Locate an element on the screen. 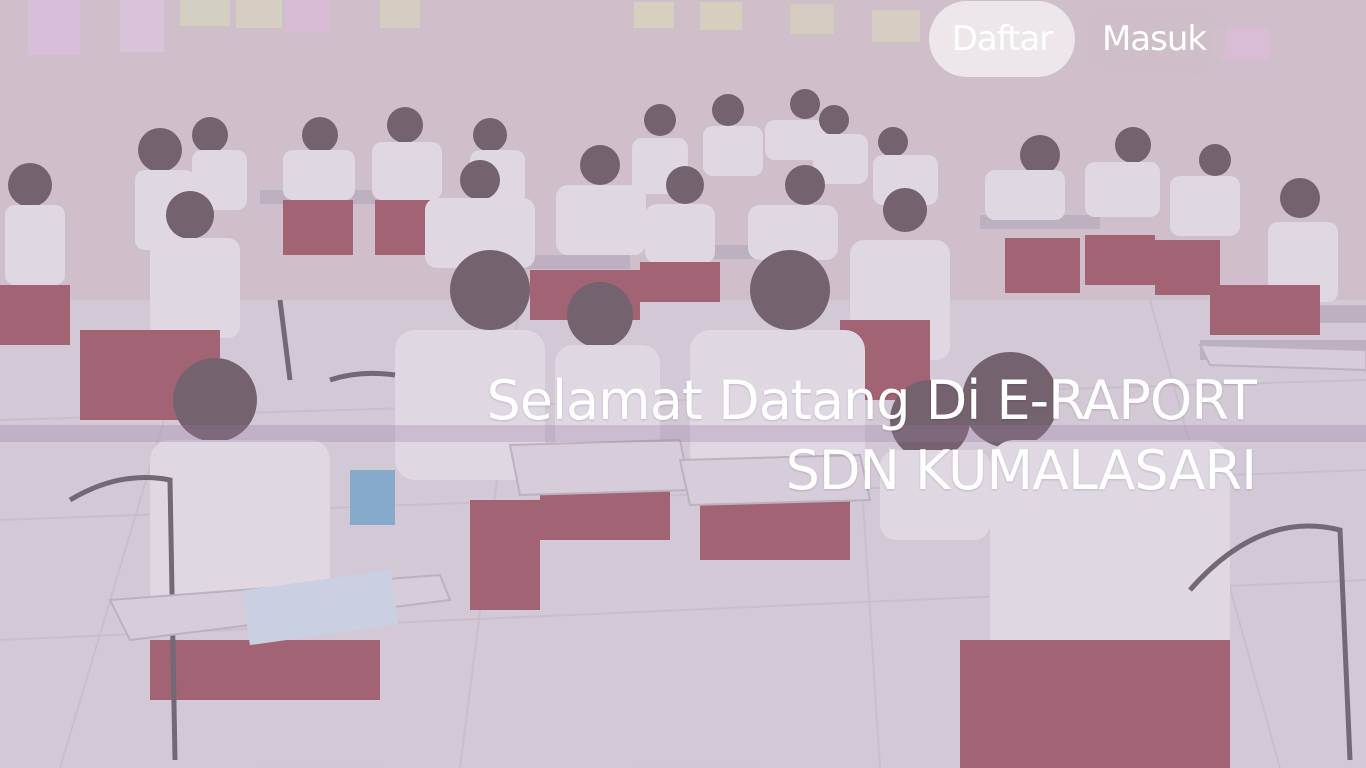 This screenshot has height=768, width=1366. login-button: Masuk is located at coordinates (1154, 39).